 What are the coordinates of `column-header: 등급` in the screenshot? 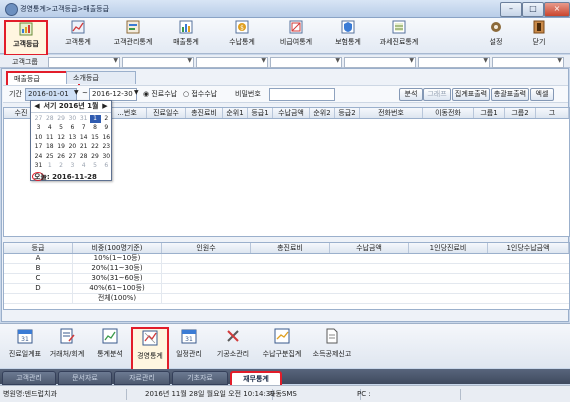 It's located at (38, 248).